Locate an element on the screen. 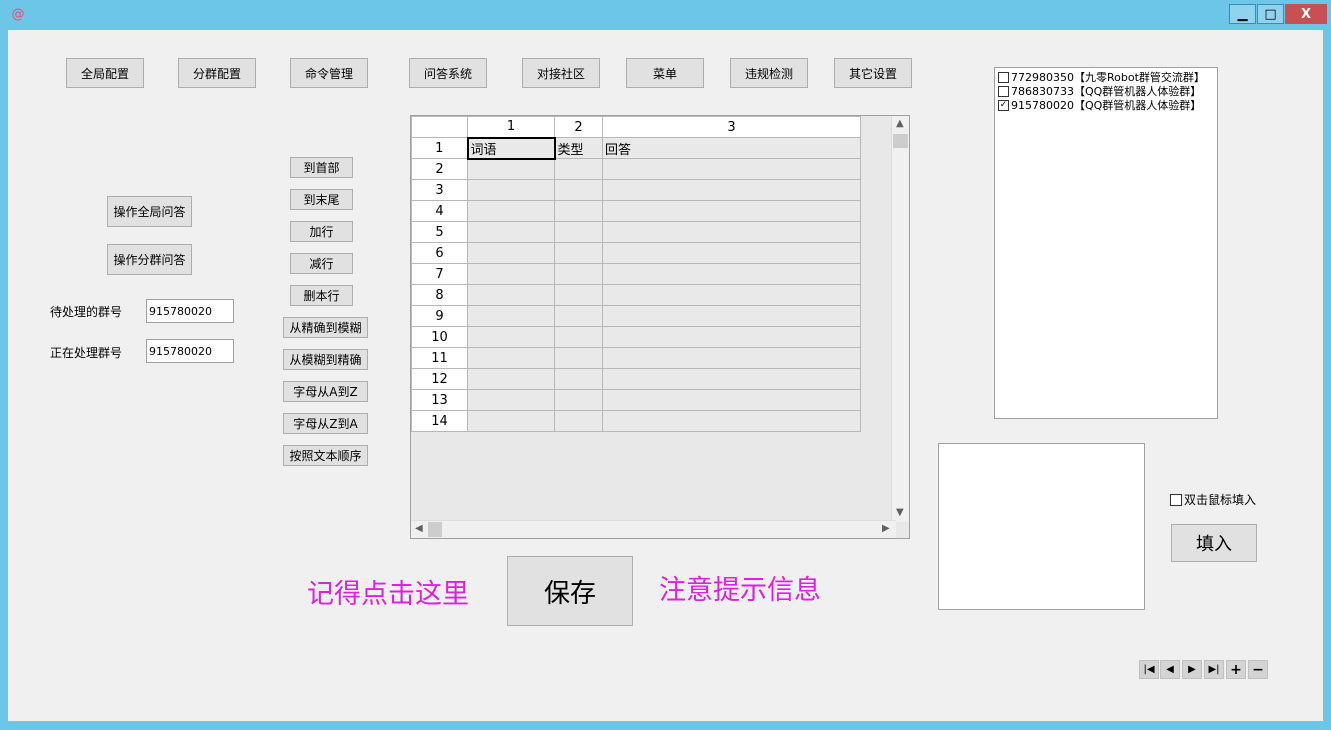 This screenshot has width=1331, height=730. scroll-thumb-h is located at coordinates (435, 529).